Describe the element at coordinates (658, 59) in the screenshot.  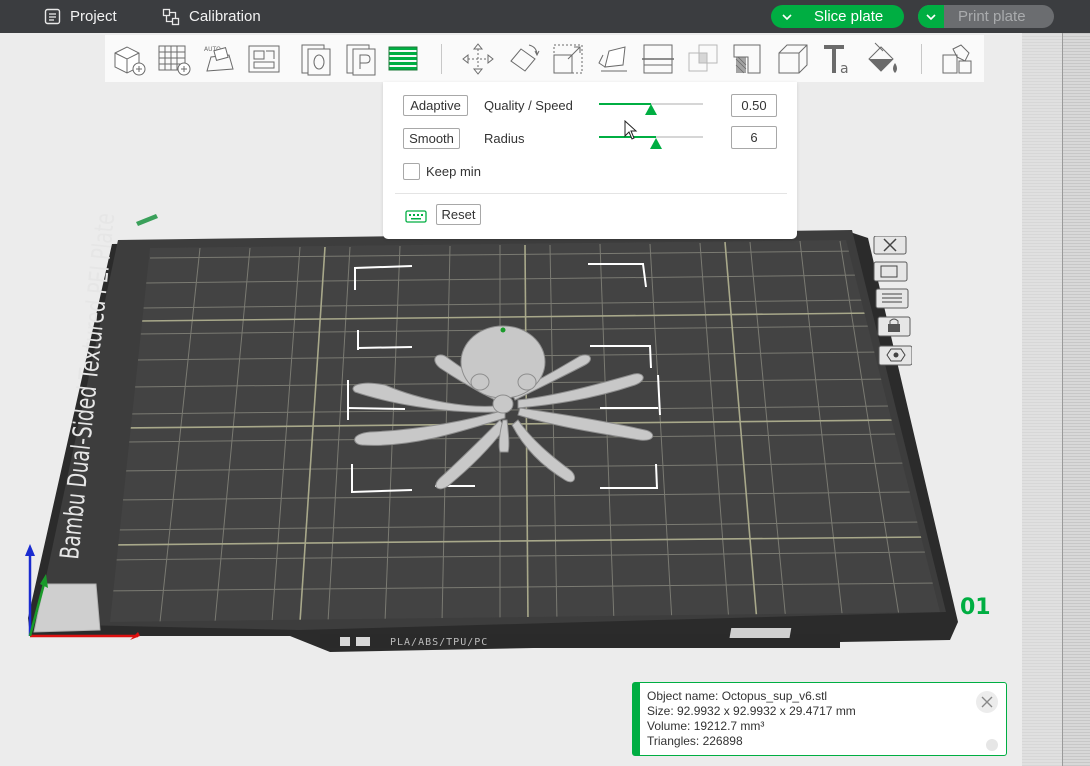
I see `cut-icon` at that location.